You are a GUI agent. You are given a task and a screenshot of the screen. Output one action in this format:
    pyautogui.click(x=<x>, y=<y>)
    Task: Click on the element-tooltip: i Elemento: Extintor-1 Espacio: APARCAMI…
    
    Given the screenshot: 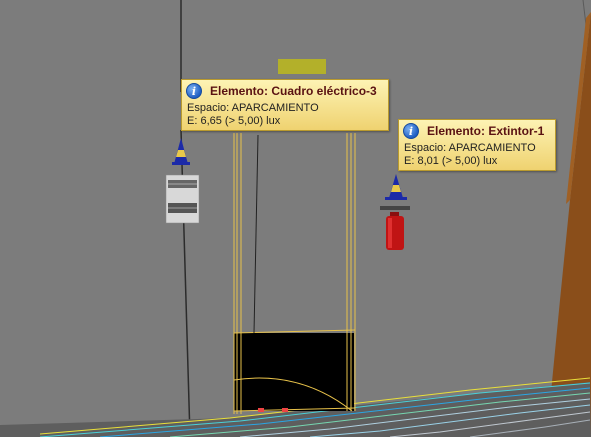 What is the action you would take?
    pyautogui.click(x=477, y=145)
    